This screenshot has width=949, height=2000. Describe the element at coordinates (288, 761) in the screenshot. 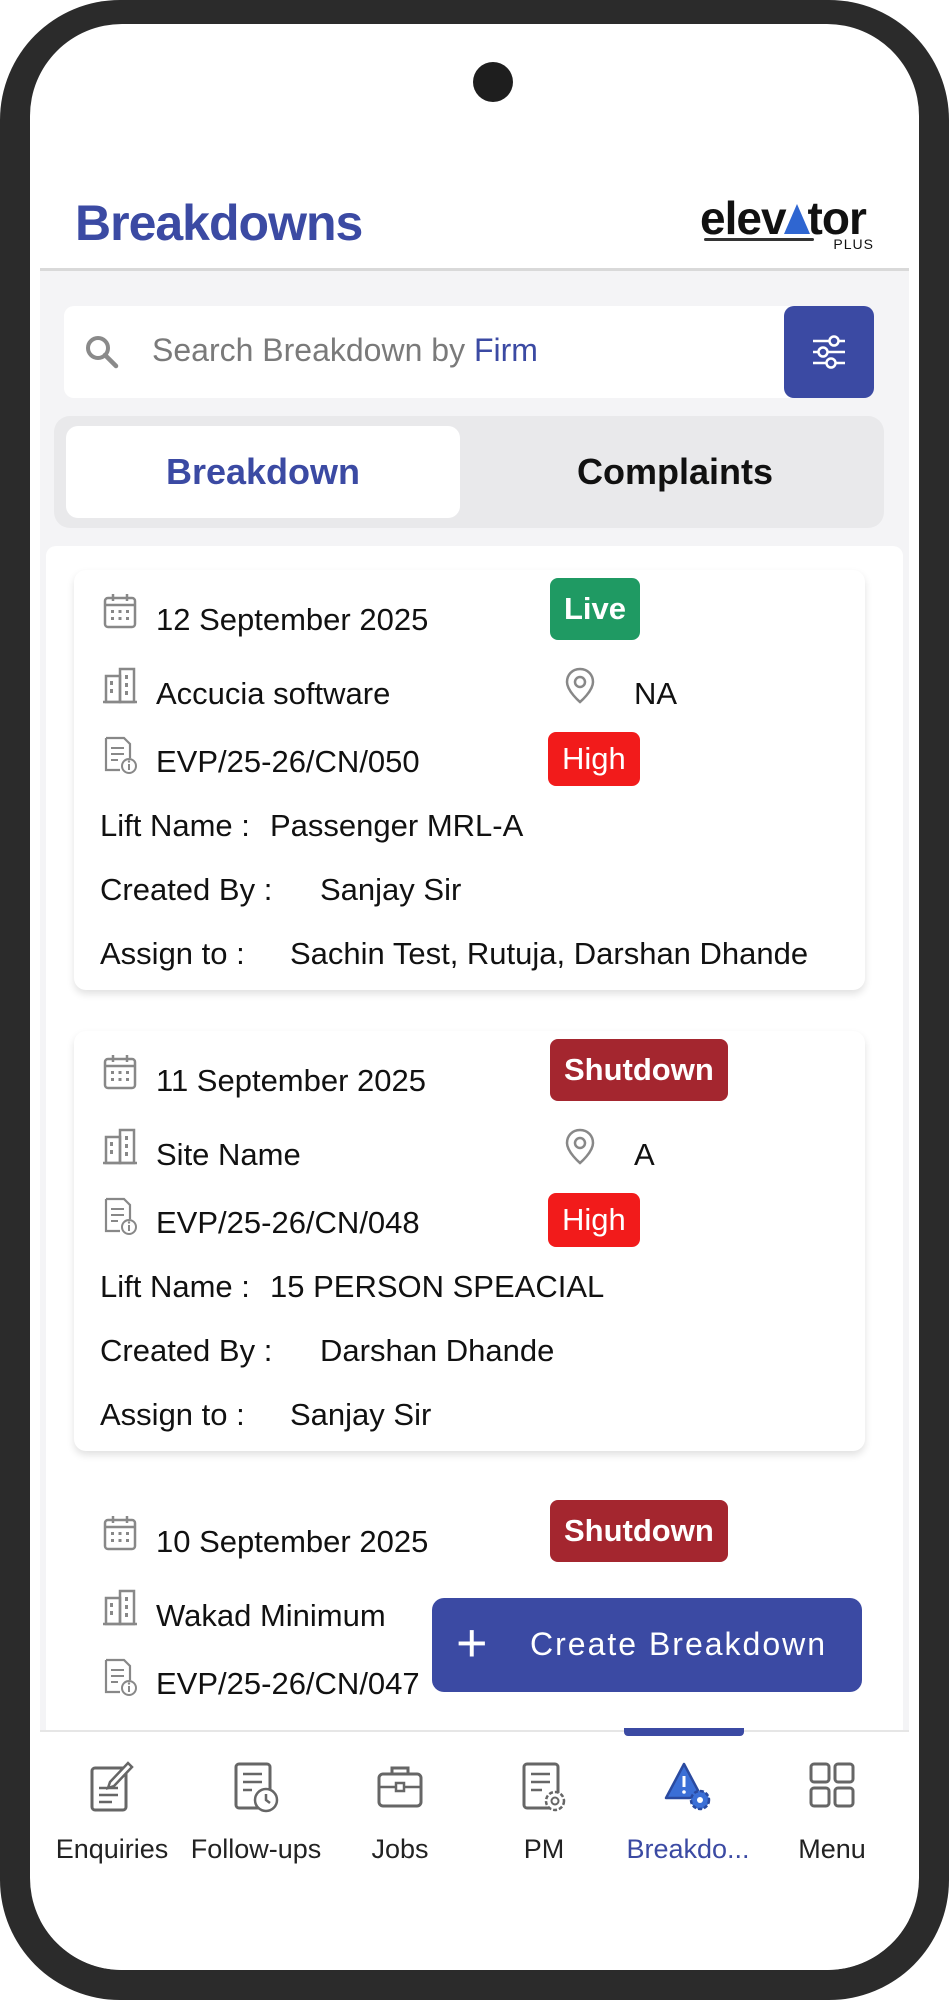

I see `card-code: EVP/25-26/CN/050` at that location.